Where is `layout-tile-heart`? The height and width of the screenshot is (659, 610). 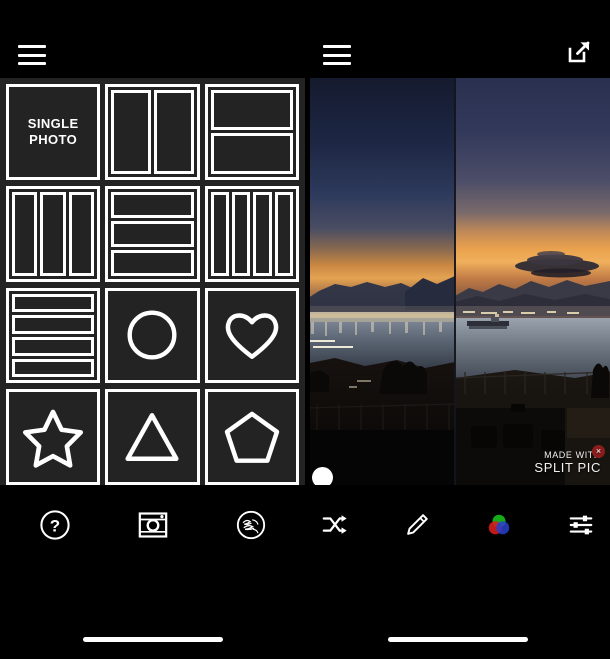
layout-tile-heart is located at coordinates (251, 335).